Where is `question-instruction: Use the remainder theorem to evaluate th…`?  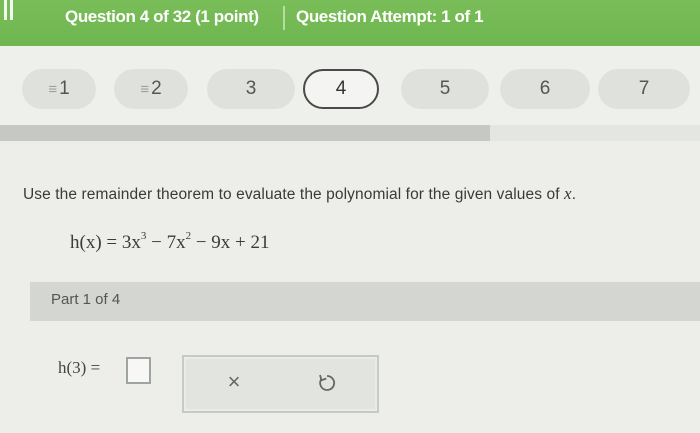
question-instruction: Use the remainder theorem to evaluate th… is located at coordinates (299, 194).